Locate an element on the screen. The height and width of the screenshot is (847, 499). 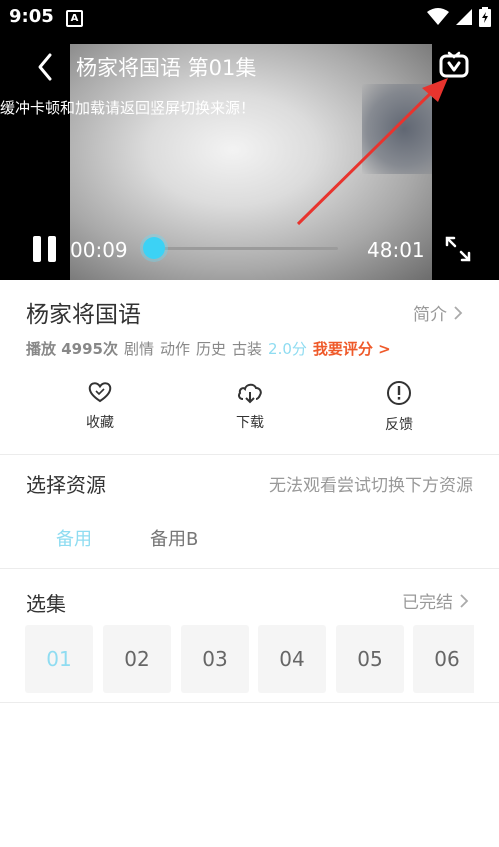
buffer-tip: 缓冲卡顿和加载请返回竖屏切换来源！ is located at coordinates (128, 108).